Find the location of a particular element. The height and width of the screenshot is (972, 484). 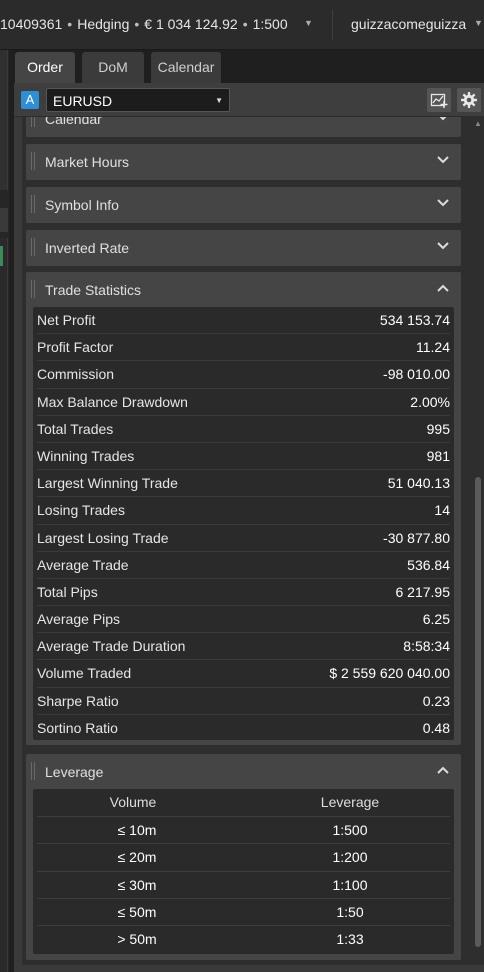

symbol-bar: A EURUSD ▼ is located at coordinates (249, 100).